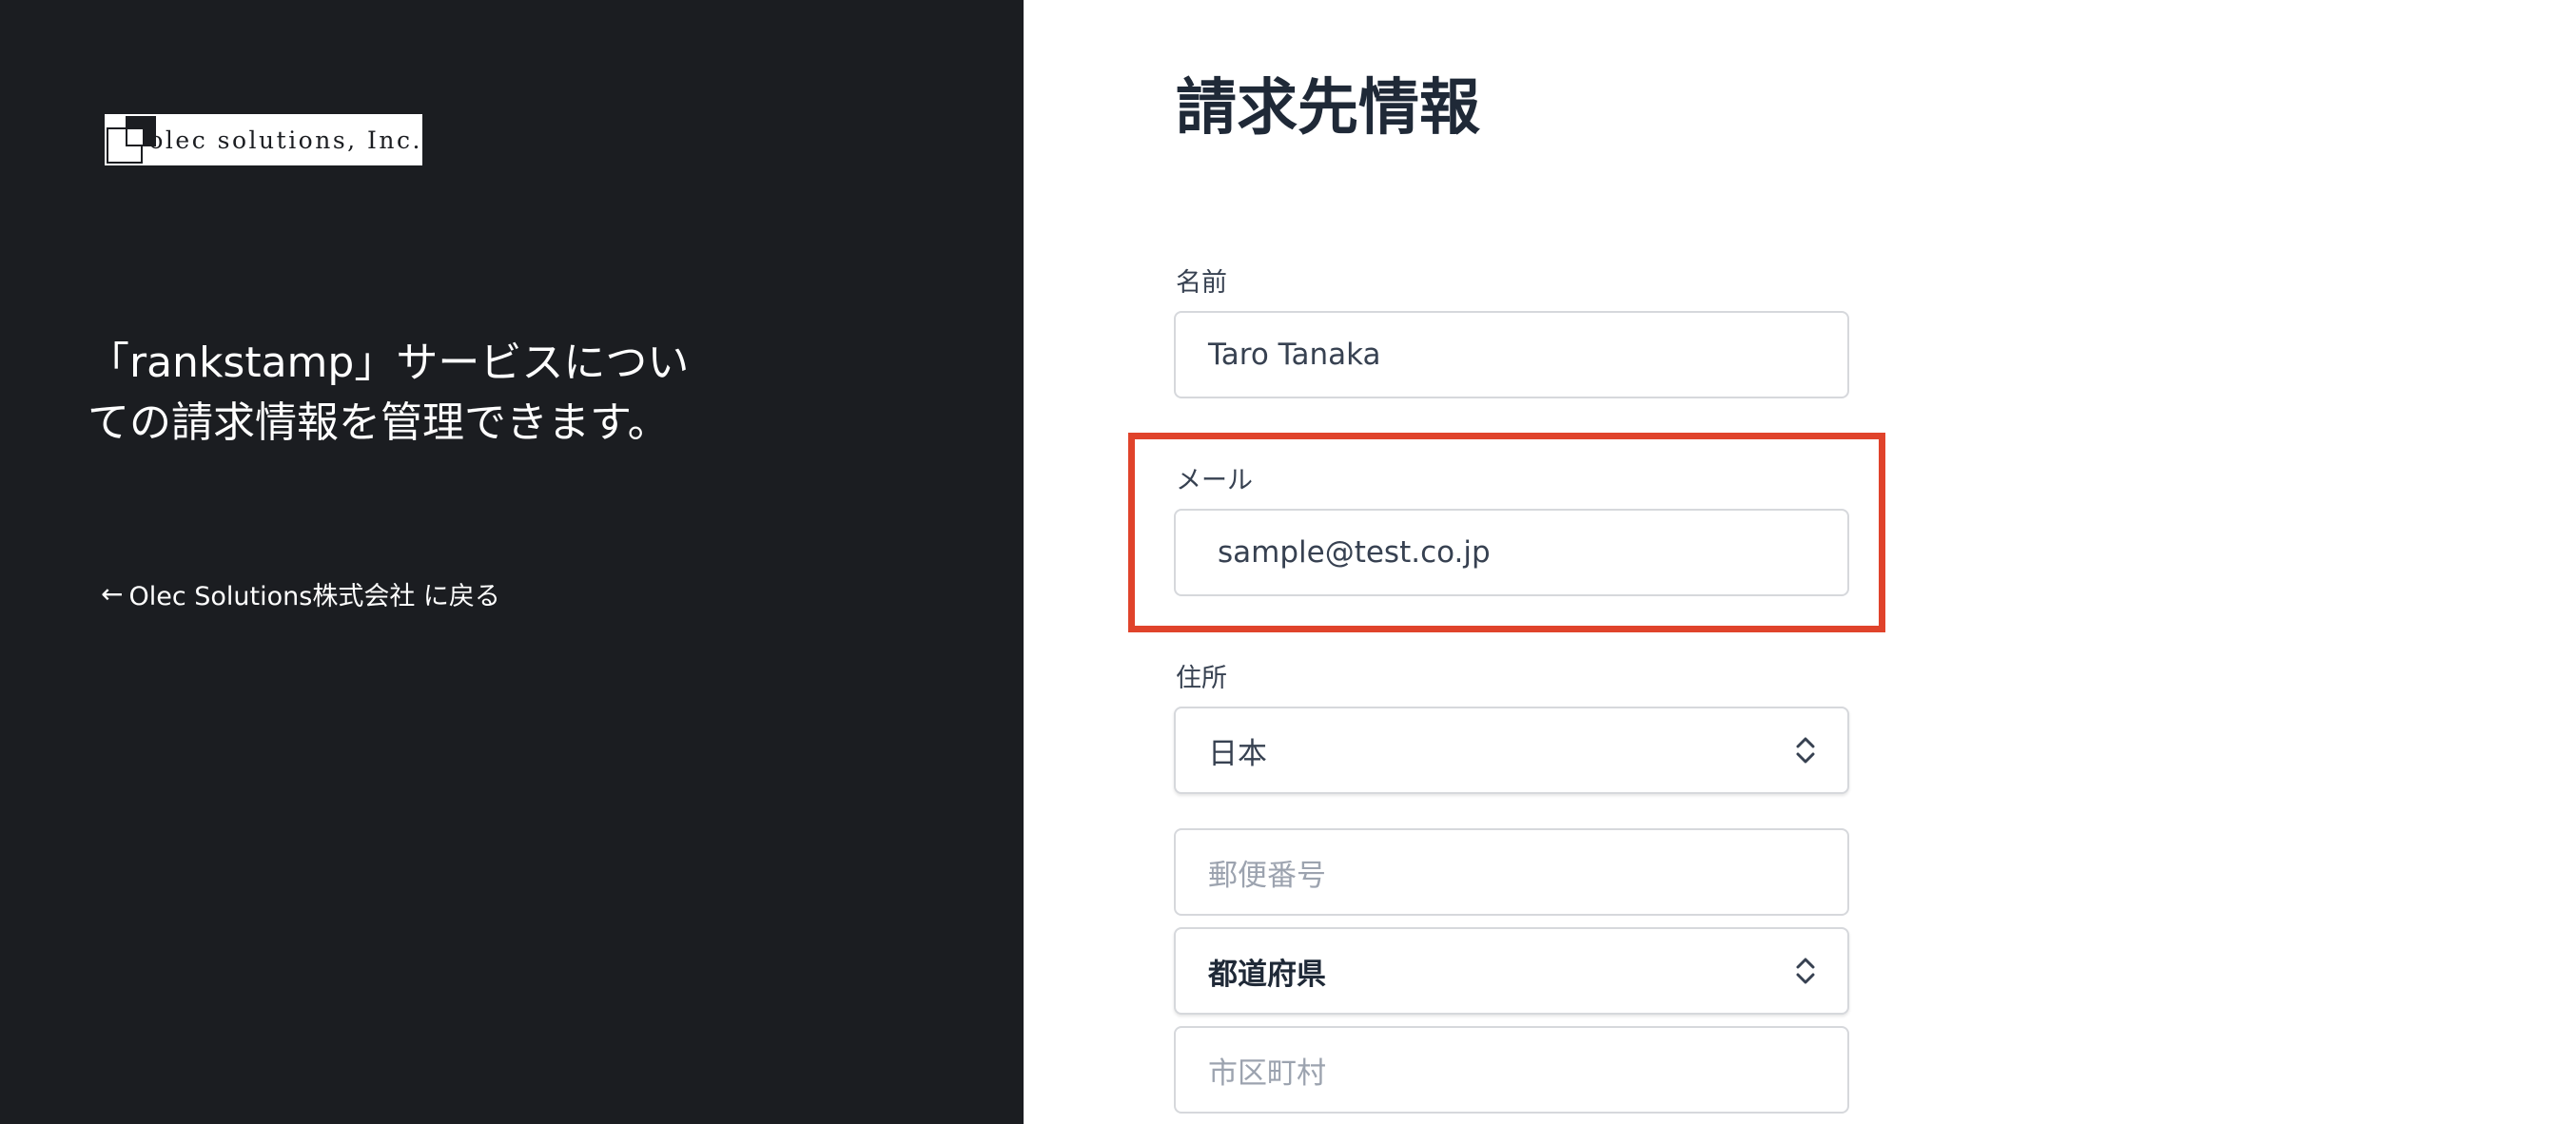 The width and height of the screenshot is (2576, 1124). Describe the element at coordinates (1511, 872) in the screenshot. I see `postal-code-input: 郵便番号` at that location.